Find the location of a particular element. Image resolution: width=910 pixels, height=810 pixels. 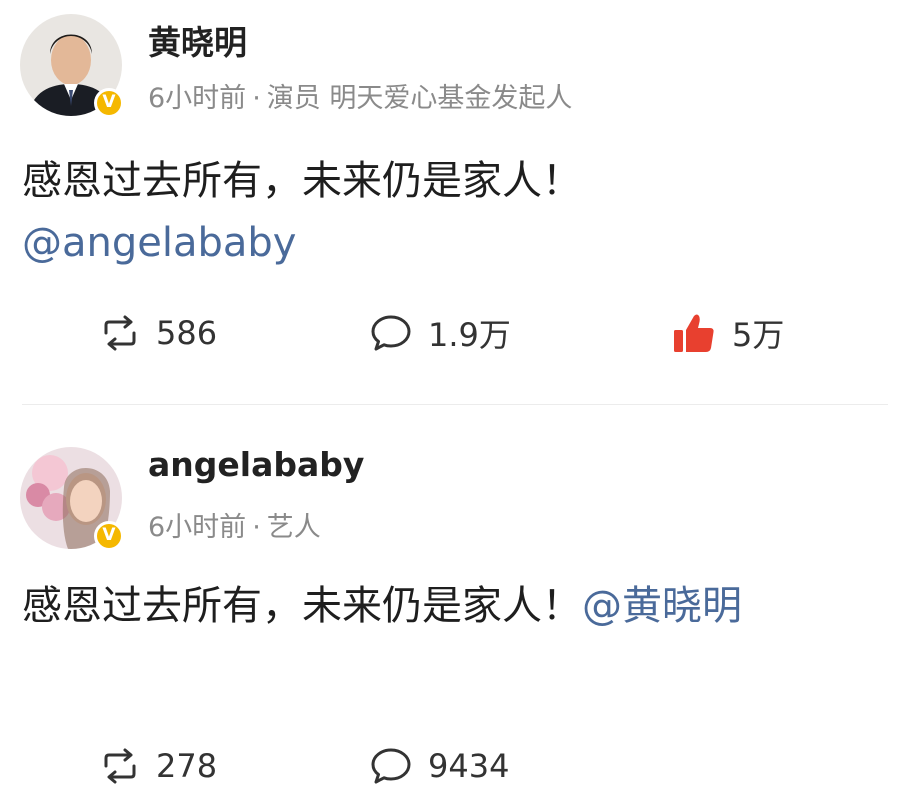

user-bio: 艺人 is located at coordinates (293, 527).